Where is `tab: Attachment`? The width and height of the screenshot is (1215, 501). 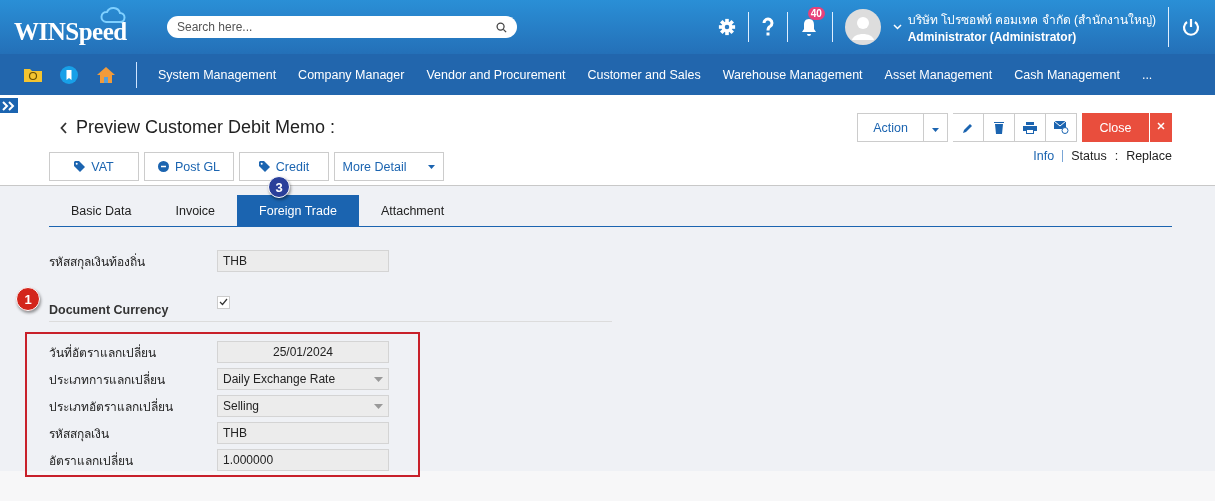 tab: Attachment is located at coordinates (412, 210).